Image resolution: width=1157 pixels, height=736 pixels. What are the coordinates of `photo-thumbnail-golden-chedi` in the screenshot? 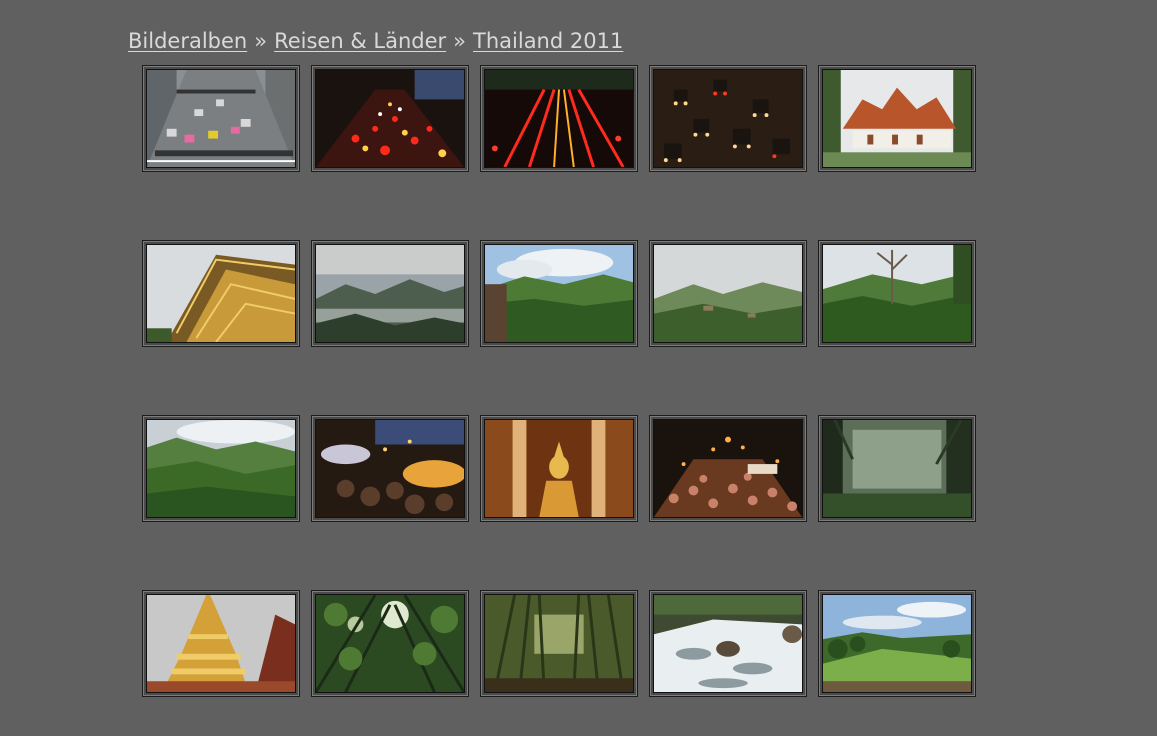 It's located at (221, 643).